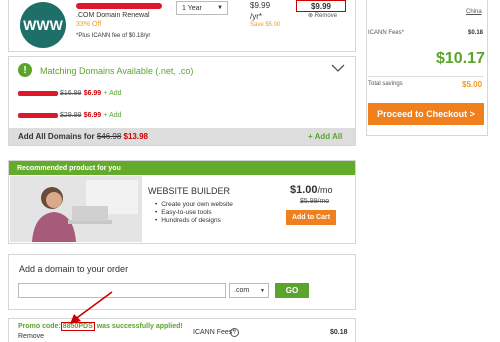  I want to click on suggestion-old-price: $16.99, so click(71, 93).